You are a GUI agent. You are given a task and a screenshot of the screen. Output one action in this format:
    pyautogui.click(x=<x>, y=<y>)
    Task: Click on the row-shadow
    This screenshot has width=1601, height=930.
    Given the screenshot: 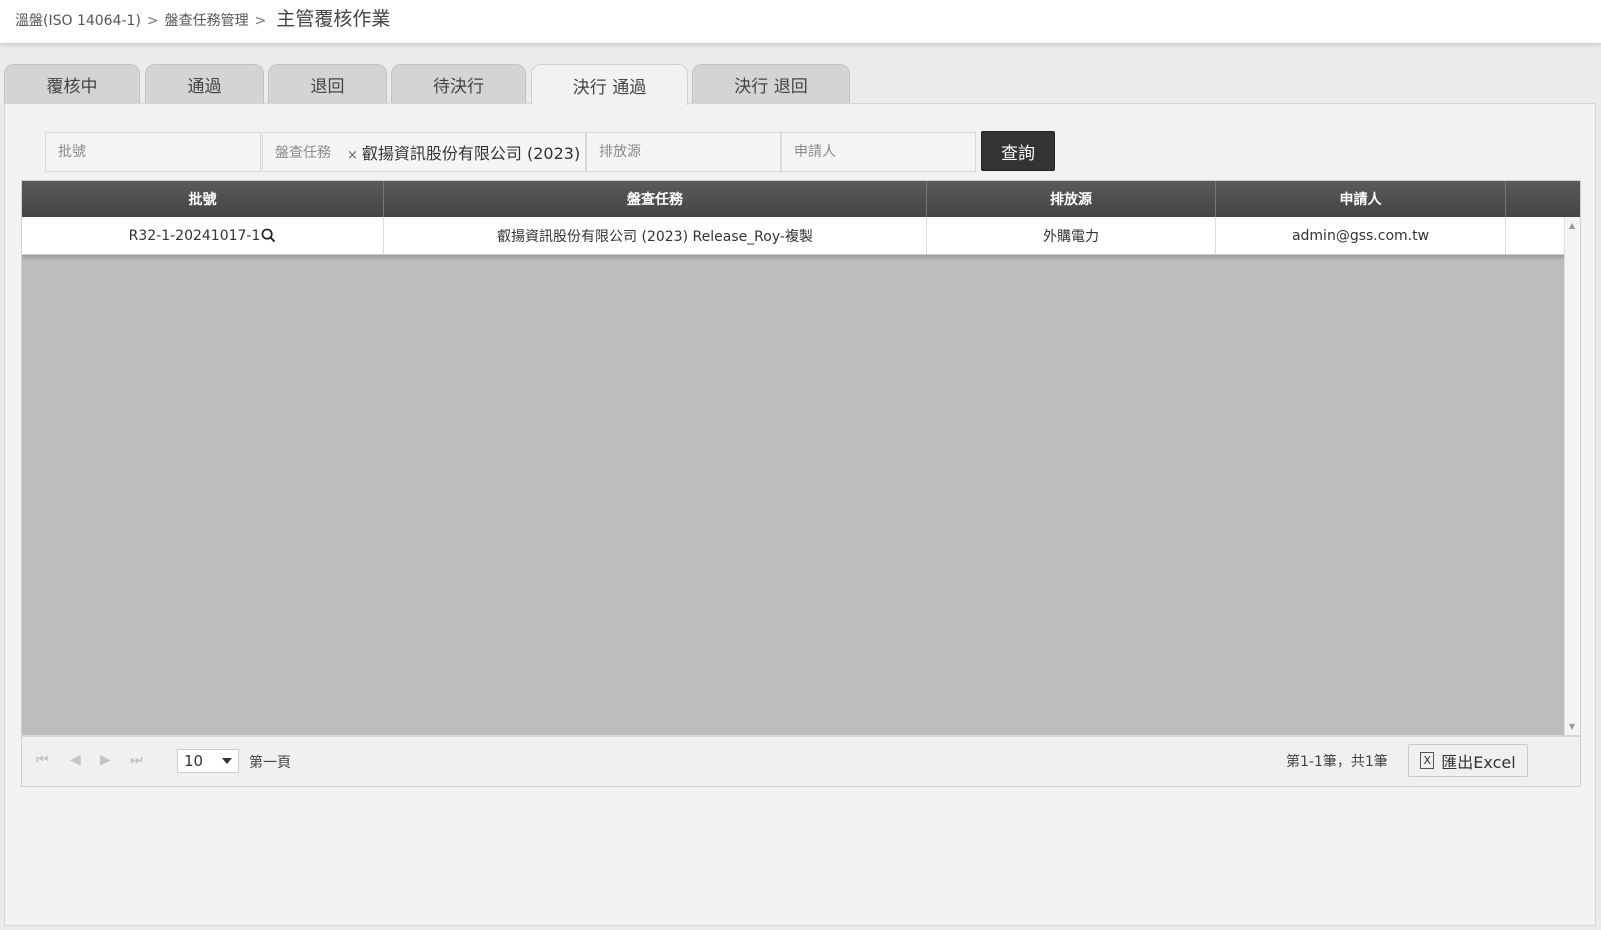 What is the action you would take?
    pyautogui.click(x=793, y=258)
    